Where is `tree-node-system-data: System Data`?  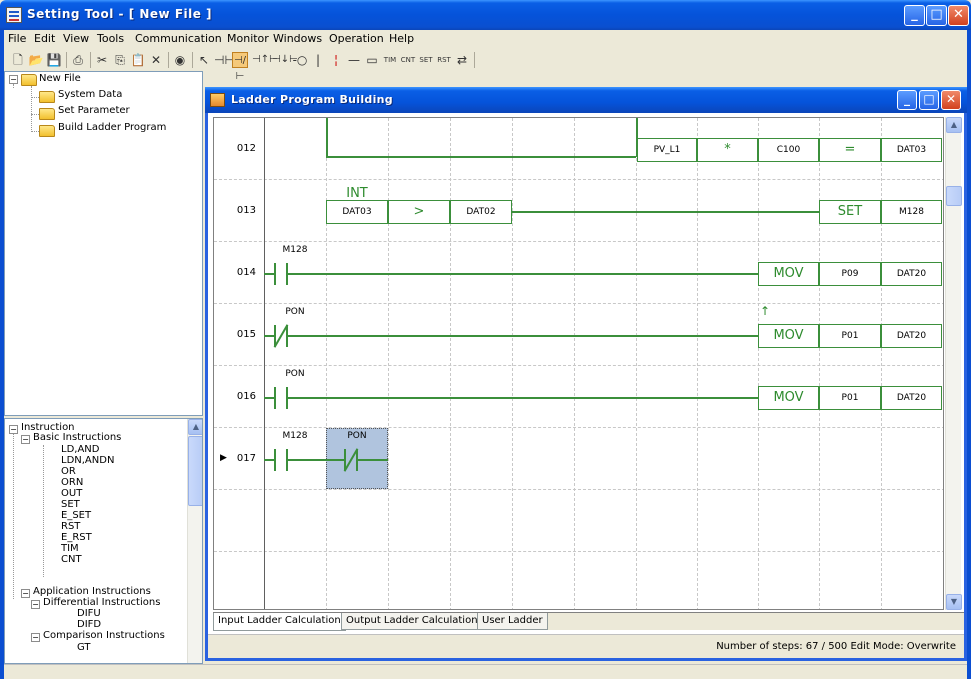
tree-node-system-data: System Data is located at coordinates (90, 94).